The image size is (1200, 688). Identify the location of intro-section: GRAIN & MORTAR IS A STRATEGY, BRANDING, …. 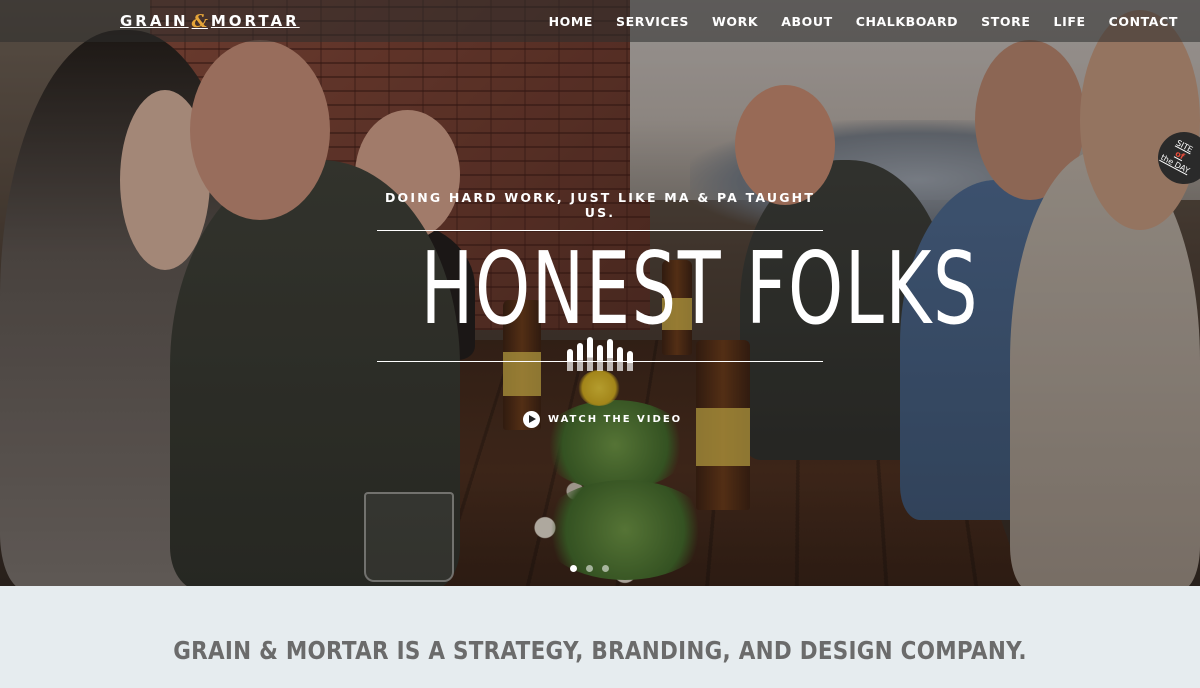
(600, 637).